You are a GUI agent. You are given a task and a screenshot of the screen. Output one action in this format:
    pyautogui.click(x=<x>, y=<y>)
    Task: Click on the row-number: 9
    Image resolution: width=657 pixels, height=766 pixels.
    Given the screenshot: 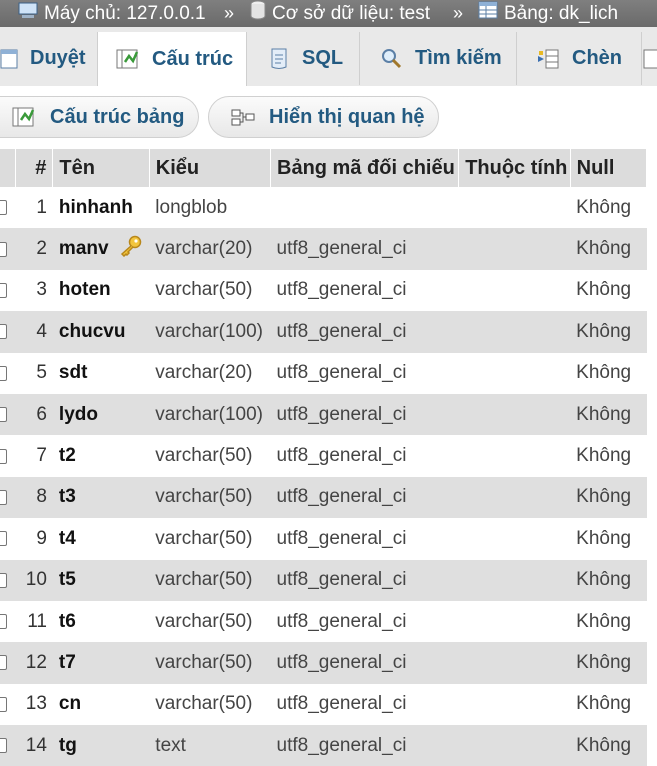 What is the action you would take?
    pyautogui.click(x=41, y=538)
    